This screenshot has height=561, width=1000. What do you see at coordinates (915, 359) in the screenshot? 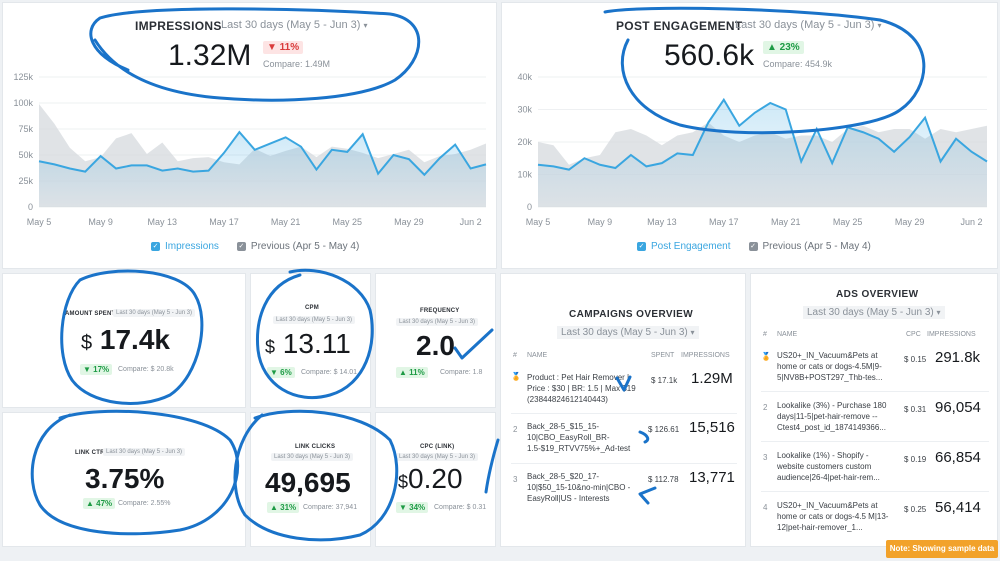
I see `ad-cpc: $ 0.15` at bounding box center [915, 359].